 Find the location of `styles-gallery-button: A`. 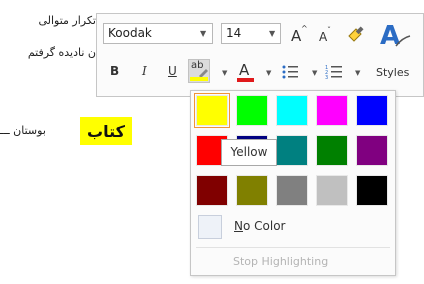

styles-gallery-button: A is located at coordinates (395, 35).